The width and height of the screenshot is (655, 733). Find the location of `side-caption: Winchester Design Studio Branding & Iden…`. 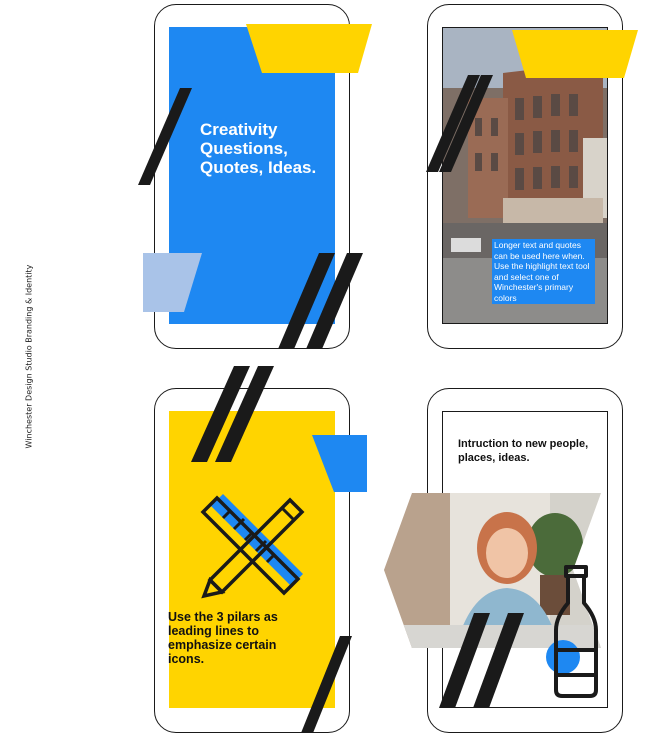

side-caption: Winchester Design Studio Branding & Iden… is located at coordinates (29, 356).